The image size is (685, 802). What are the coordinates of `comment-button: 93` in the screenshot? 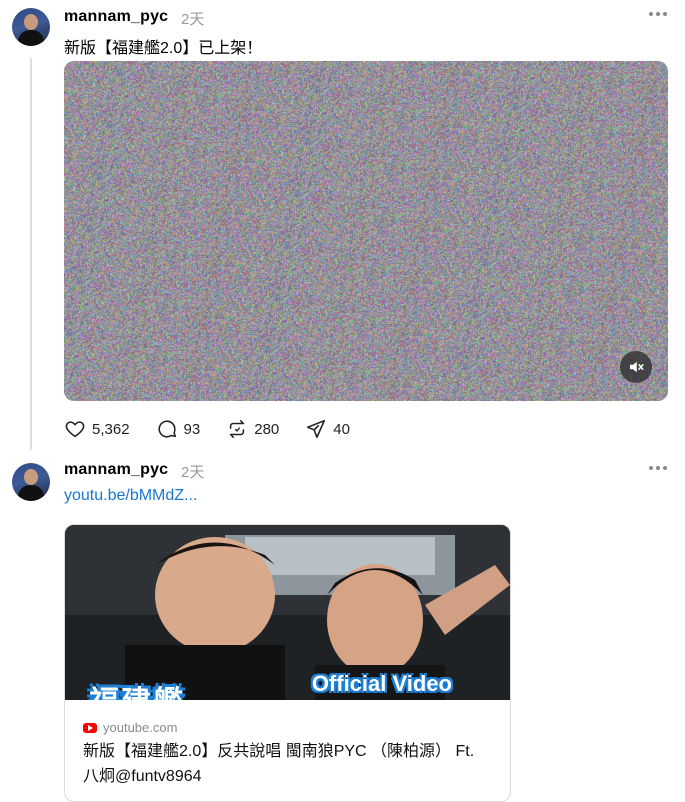 It's located at (178, 429).